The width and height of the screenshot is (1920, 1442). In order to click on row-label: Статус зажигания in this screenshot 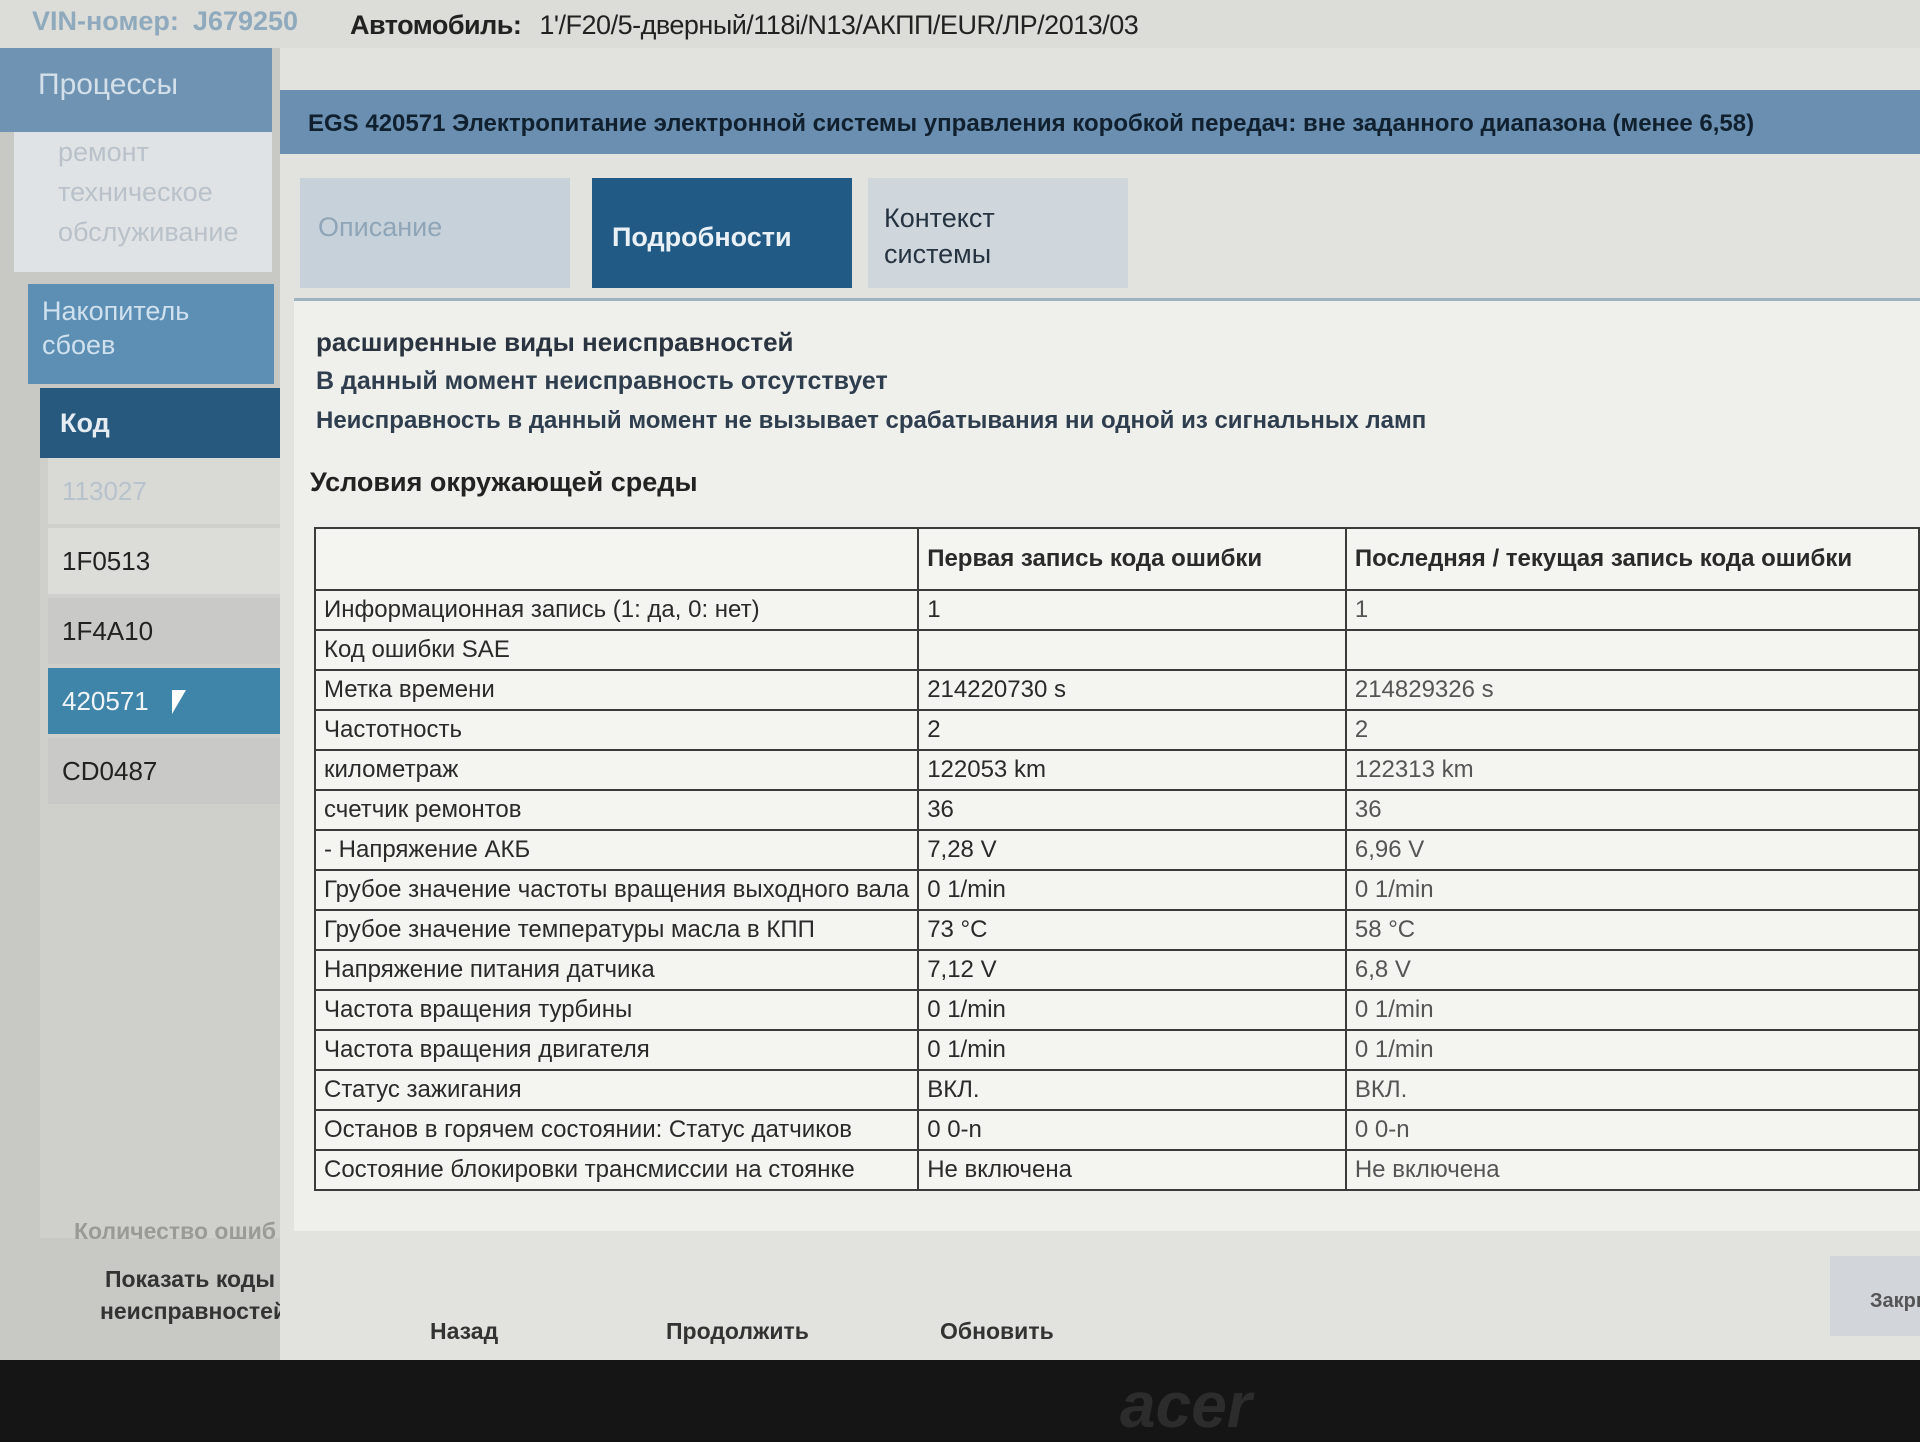, I will do `click(616, 1090)`.